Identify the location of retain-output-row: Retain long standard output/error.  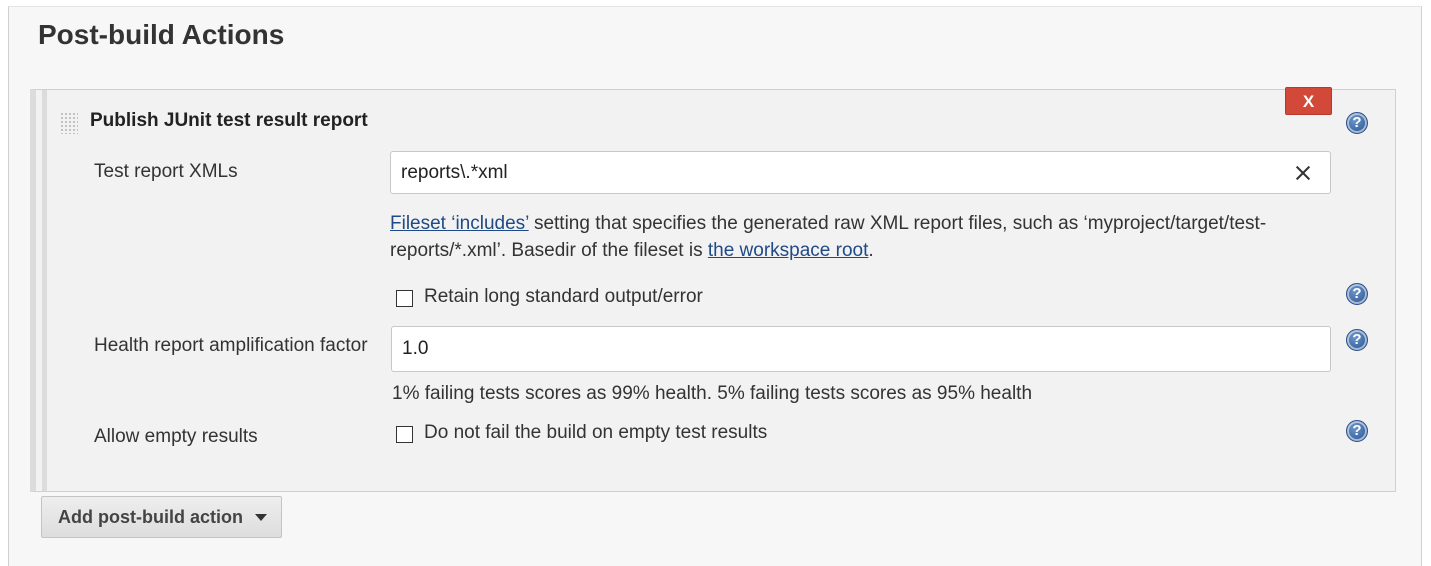
(549, 297).